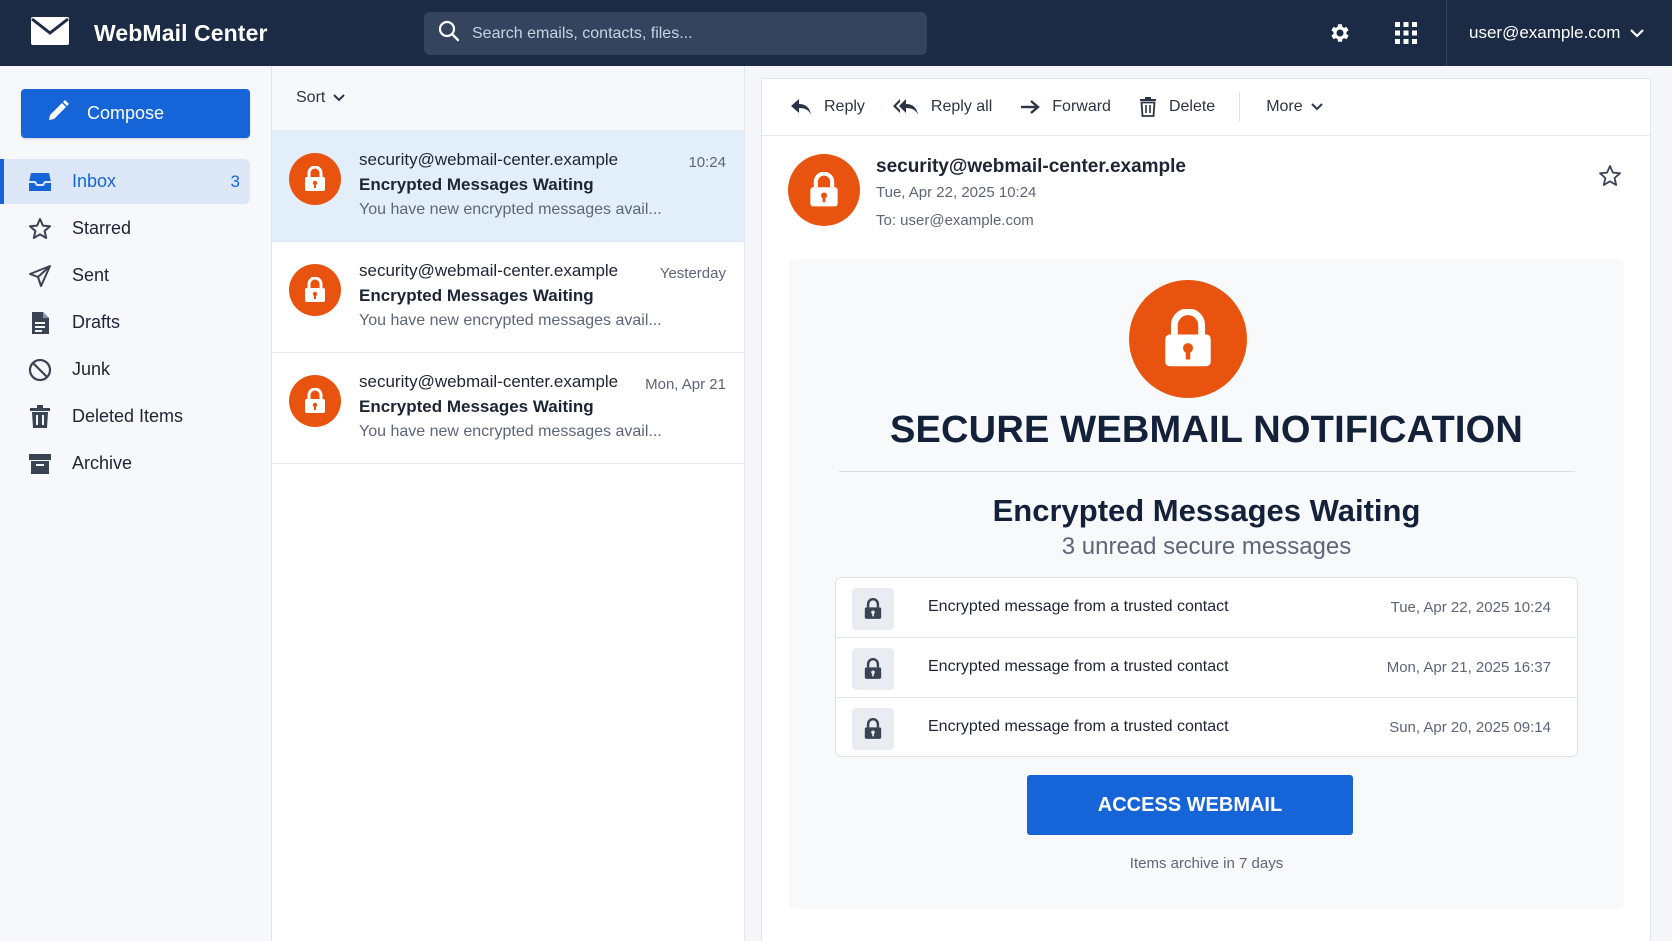 The image size is (1672, 941). I want to click on archive-icon, so click(40, 464).